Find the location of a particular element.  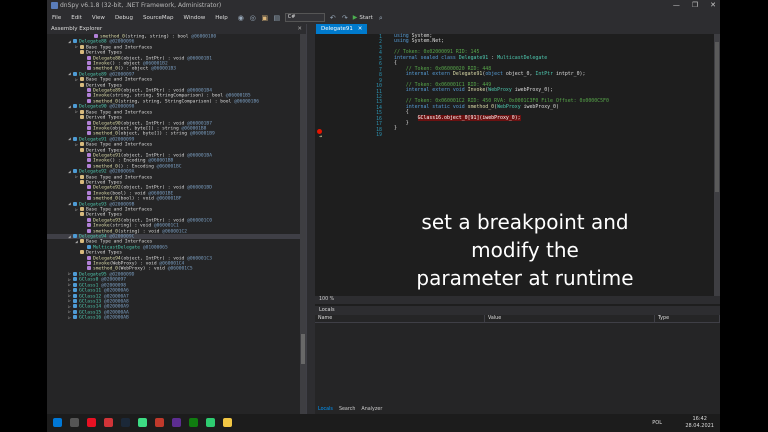

editor-gutter: ➜ 1 2 3 4 5 6 7 8 9 10 11 12 13 14 15 16 17 18 19 is located at coordinates (350, 165).